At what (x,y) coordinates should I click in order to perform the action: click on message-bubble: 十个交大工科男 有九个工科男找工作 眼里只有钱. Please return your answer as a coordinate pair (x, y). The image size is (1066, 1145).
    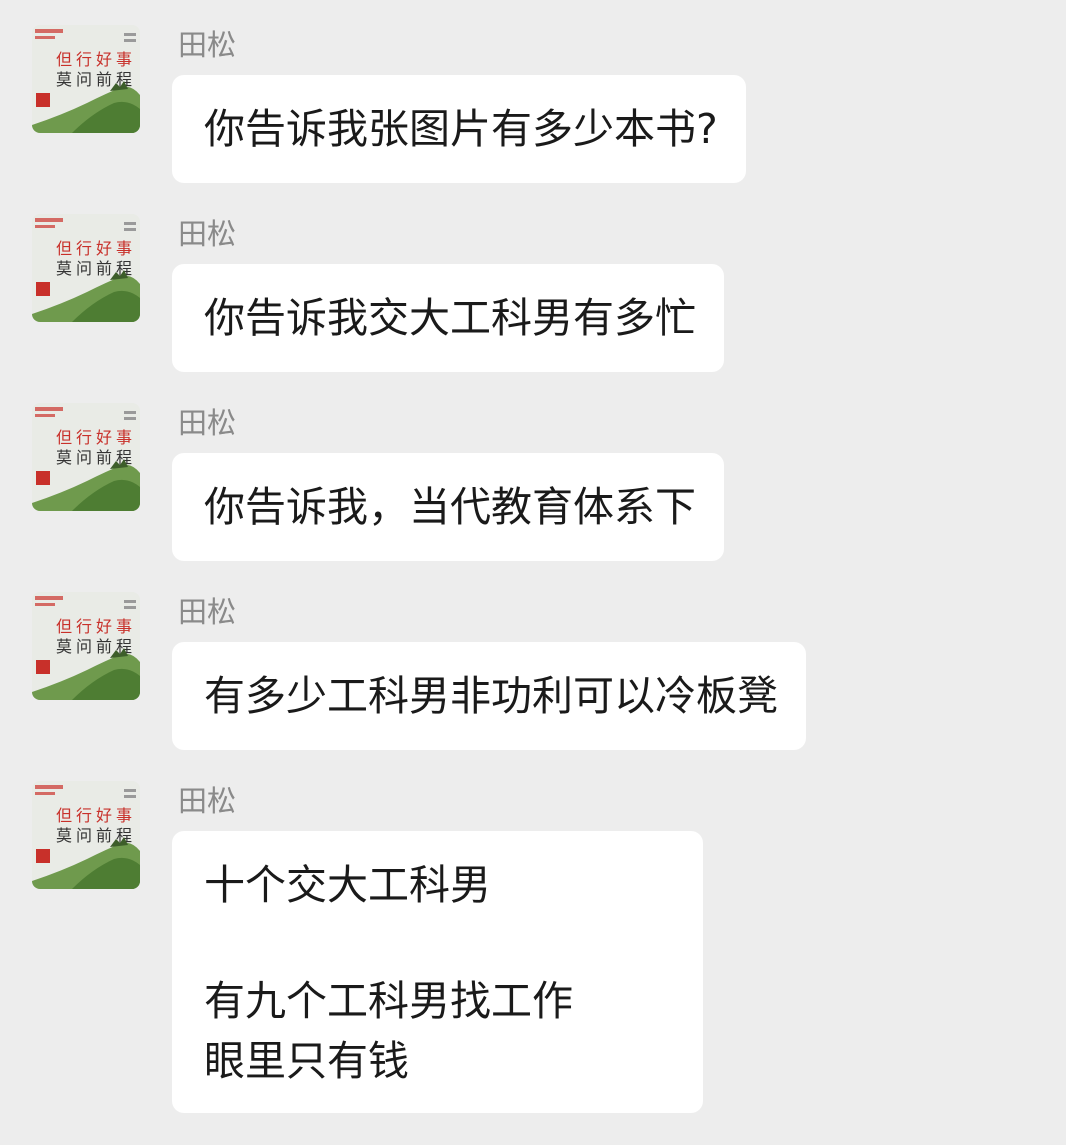
    Looking at the image, I should click on (437, 972).